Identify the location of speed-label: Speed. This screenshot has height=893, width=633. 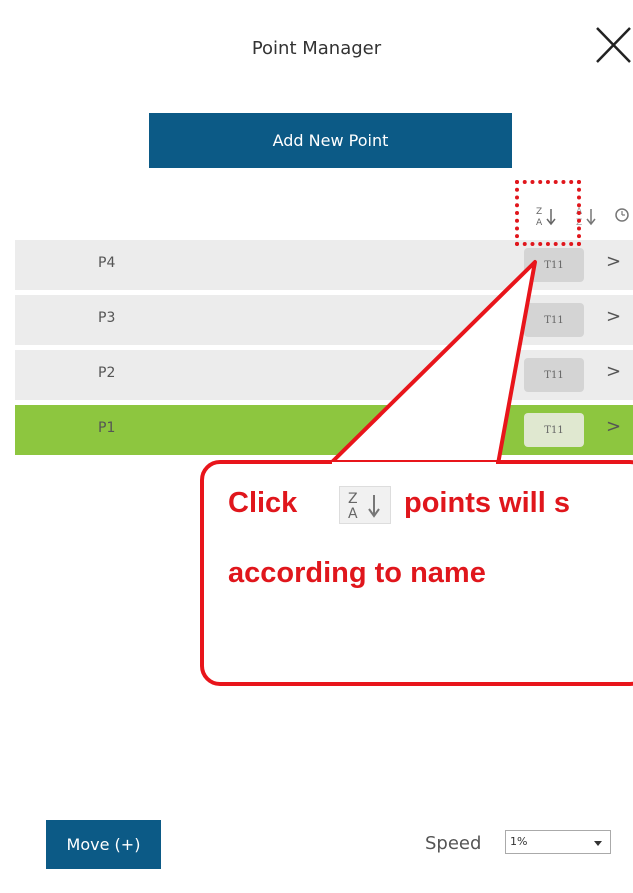
(453, 843).